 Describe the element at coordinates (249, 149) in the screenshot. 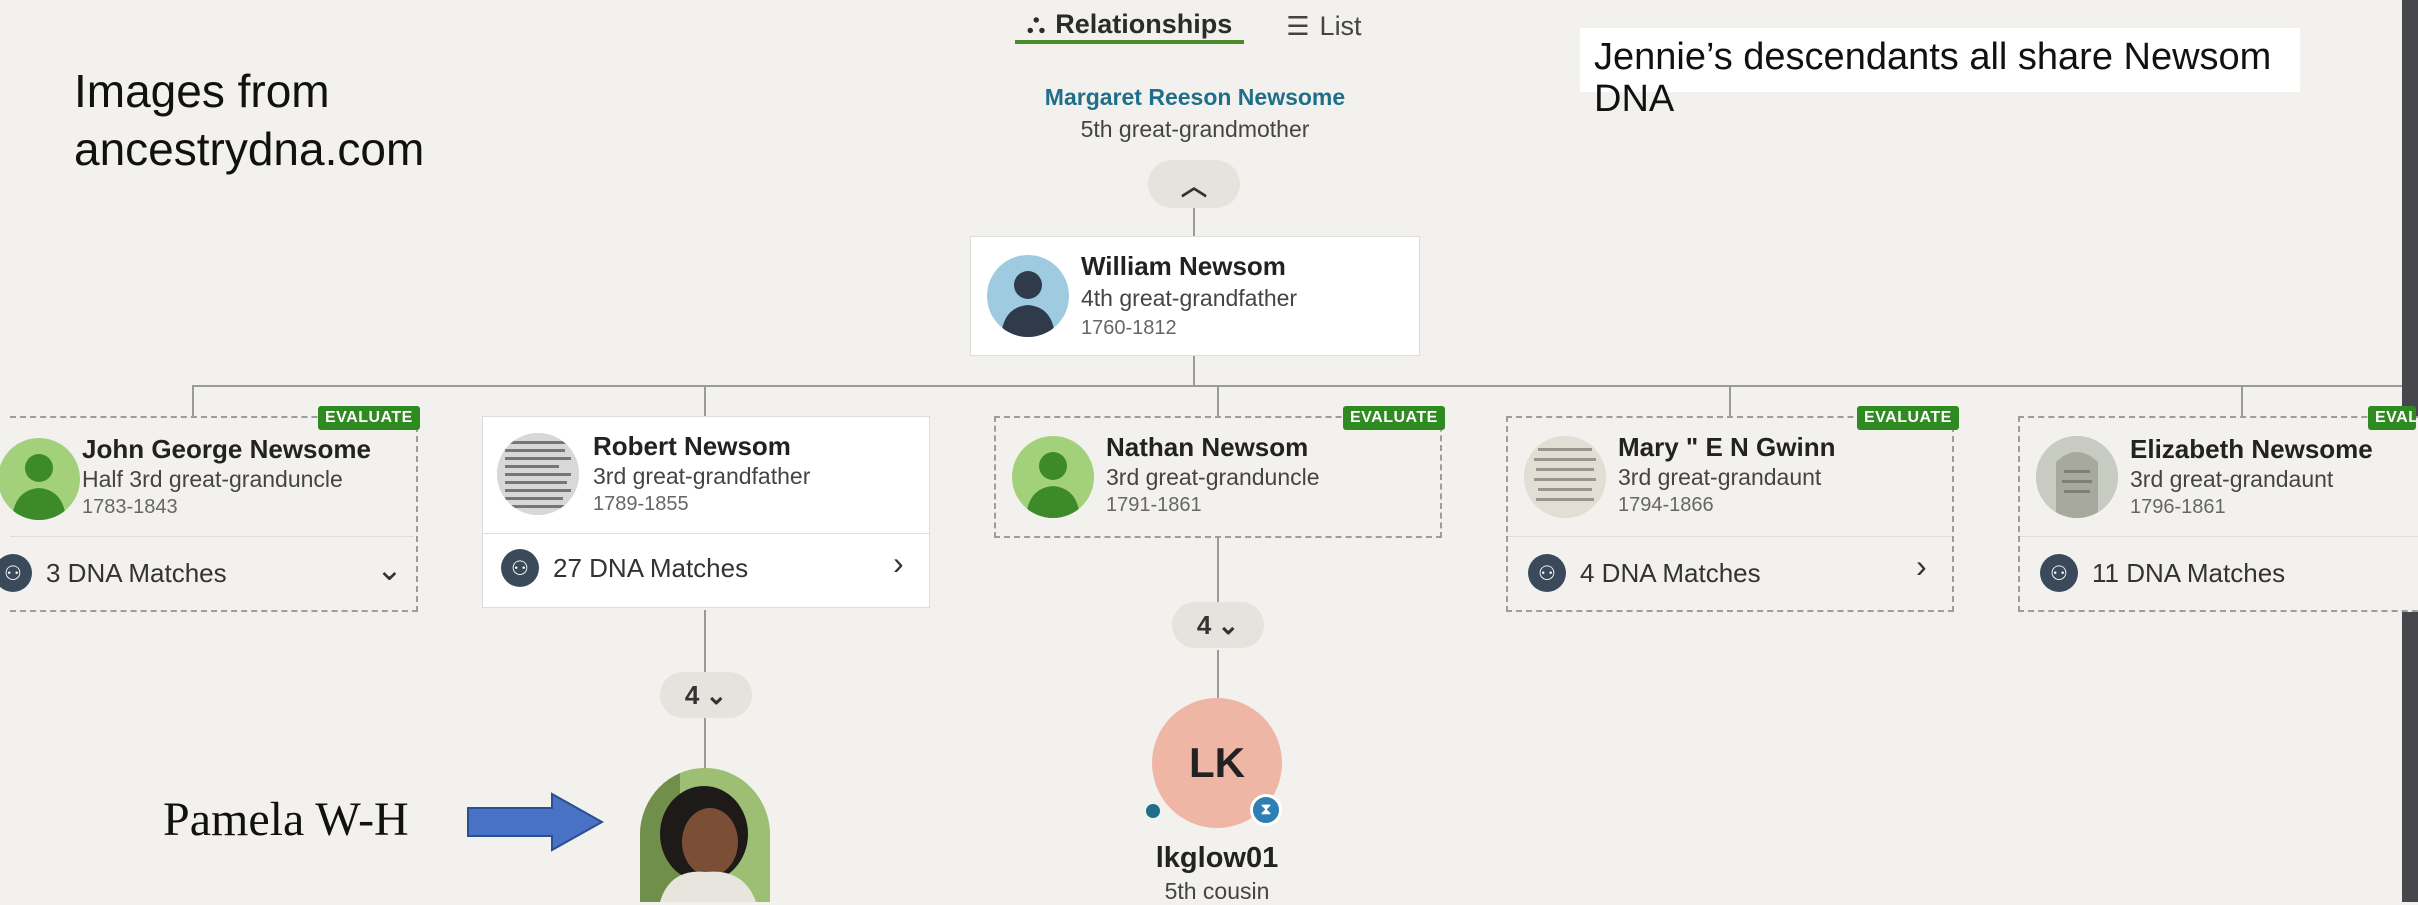

I see `caption-line-2: ancestrydna.com` at that location.